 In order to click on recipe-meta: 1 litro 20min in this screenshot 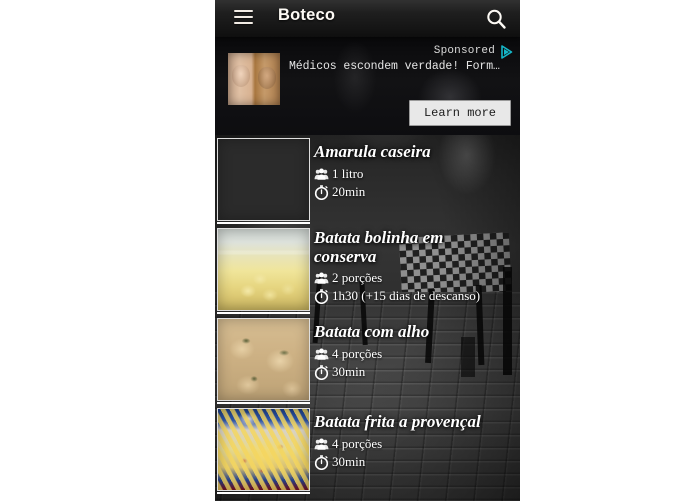, I will do `click(415, 183)`.